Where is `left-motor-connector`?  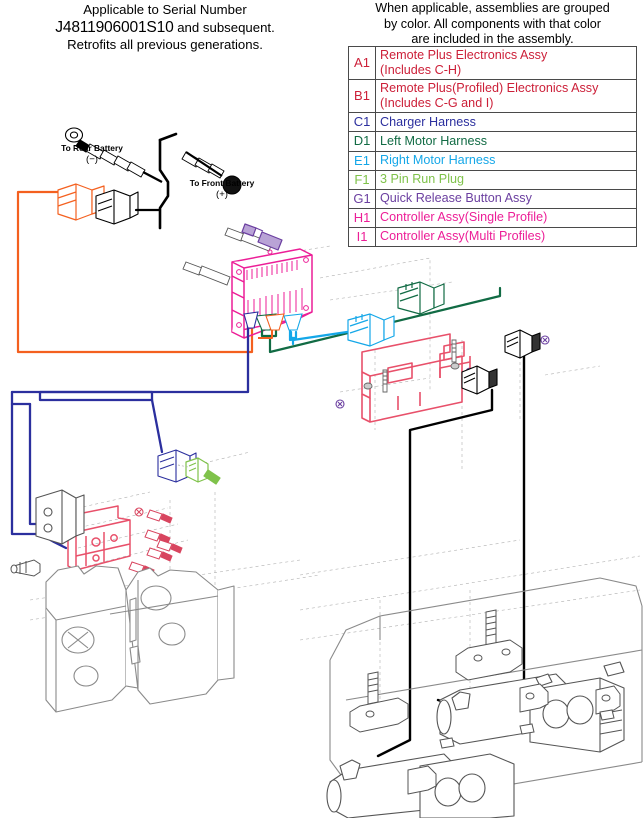 left-motor-connector is located at coordinates (421, 298).